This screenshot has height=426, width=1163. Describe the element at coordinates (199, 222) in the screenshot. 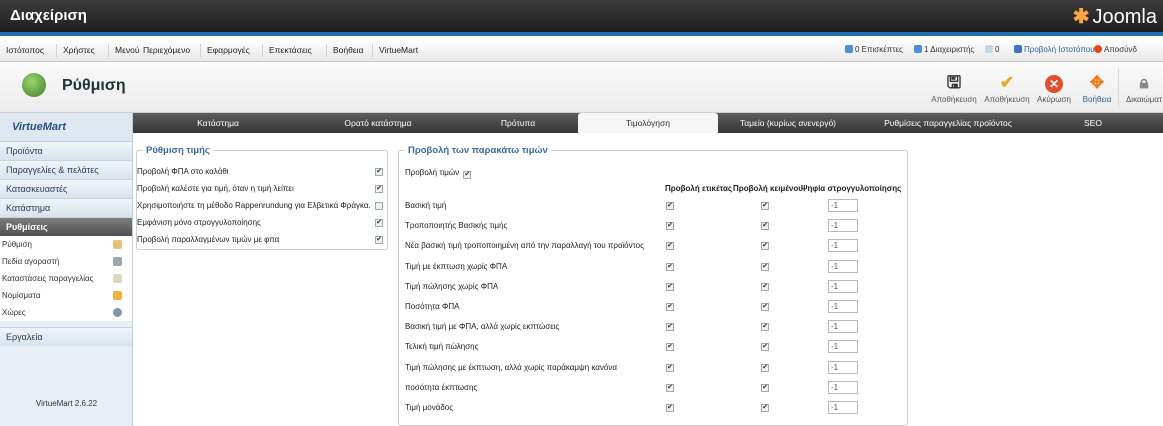

I see `setting-label: Εμφάνιση μόνο στρογγυλοποίησης` at that location.